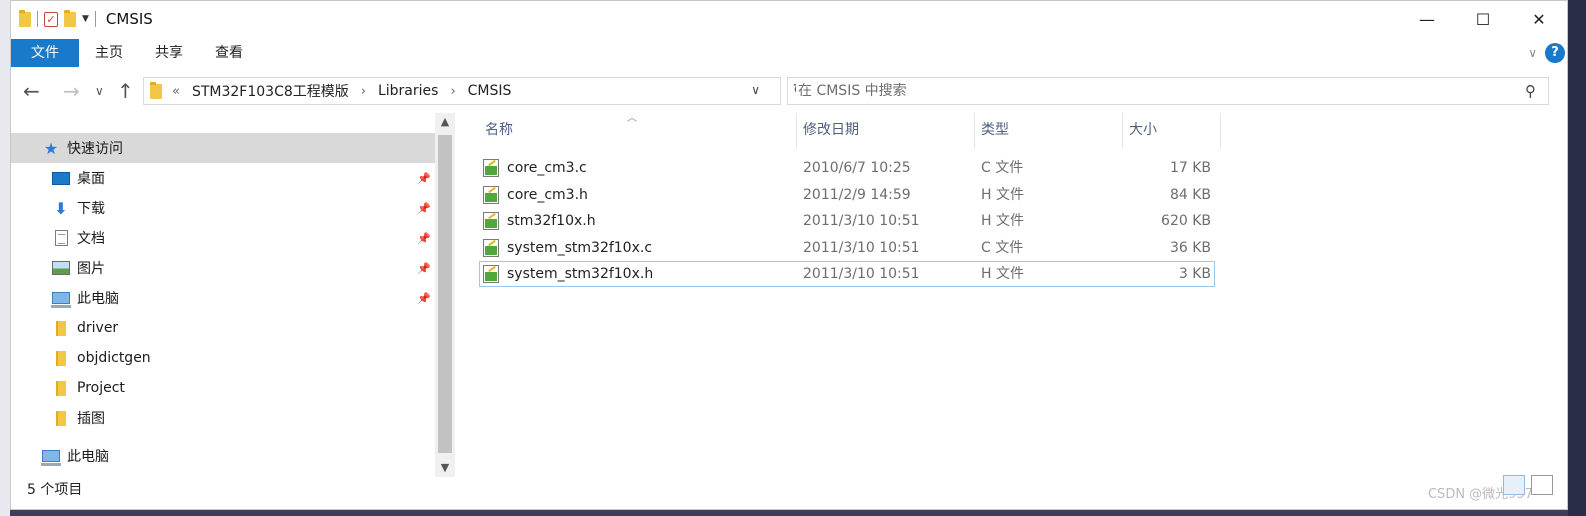 The image size is (1586, 516). What do you see at coordinates (61, 300) in the screenshot?
I see `computer-icon` at bounding box center [61, 300].